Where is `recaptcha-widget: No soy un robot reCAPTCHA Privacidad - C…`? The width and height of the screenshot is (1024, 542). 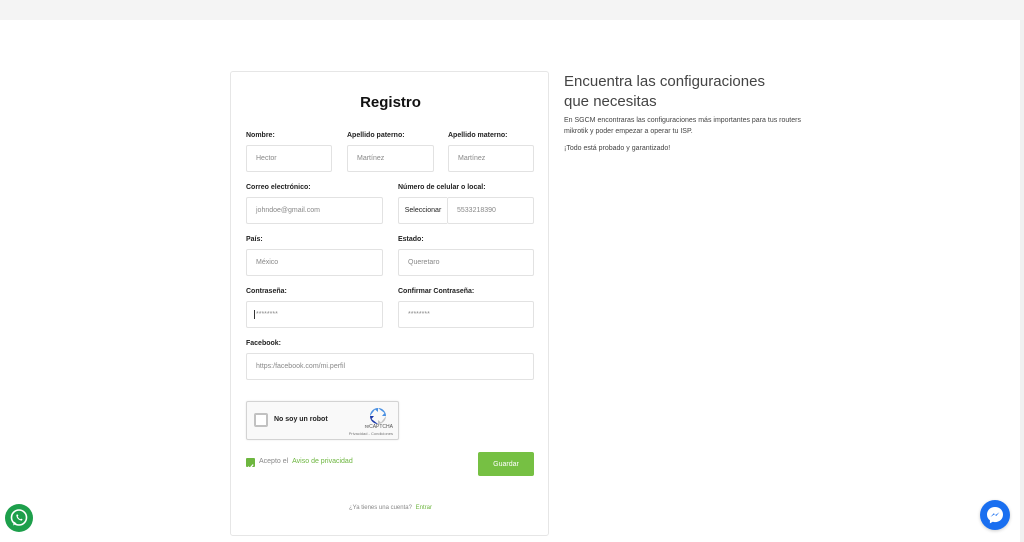
recaptcha-widget: No soy un robot reCAPTCHA Privacidad - C… is located at coordinates (322, 420).